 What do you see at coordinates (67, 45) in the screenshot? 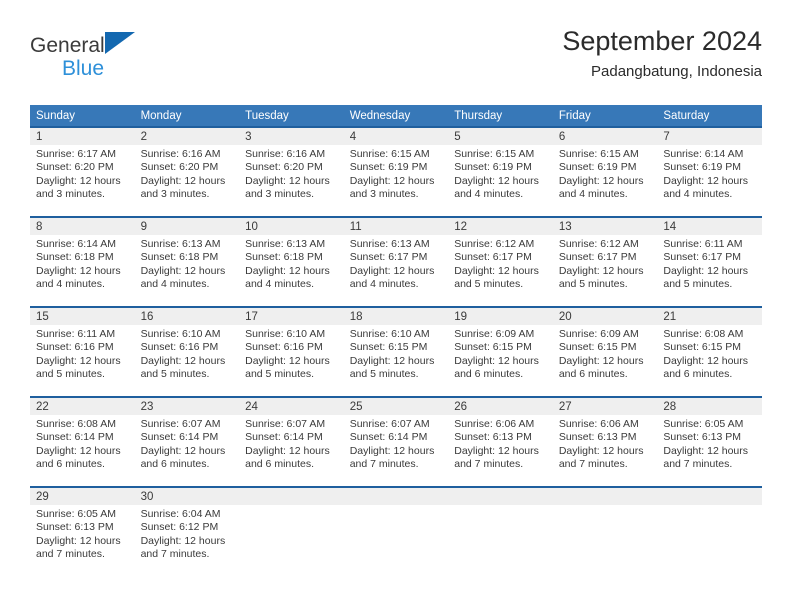
I see `brand-name-general: General` at bounding box center [67, 45].